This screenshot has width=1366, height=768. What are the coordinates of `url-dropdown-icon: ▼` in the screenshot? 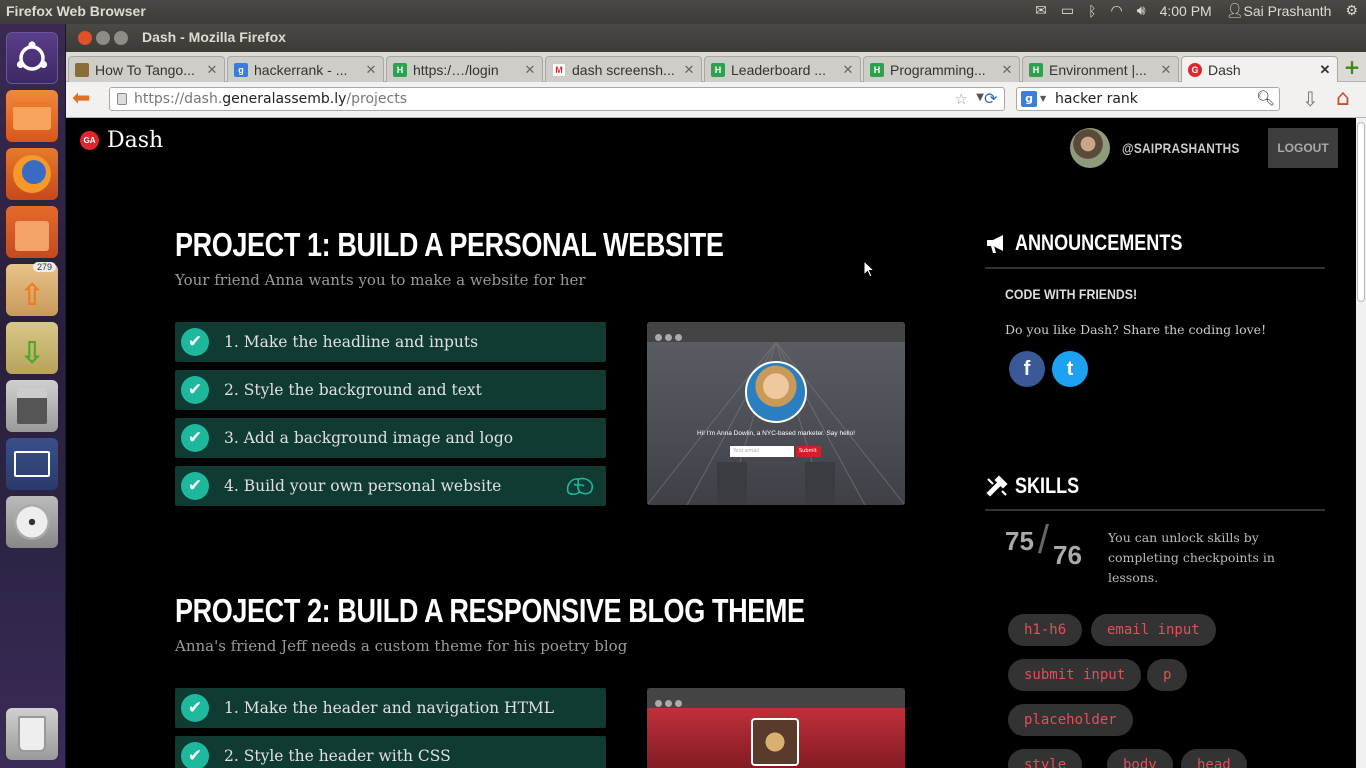 It's located at (980, 97).